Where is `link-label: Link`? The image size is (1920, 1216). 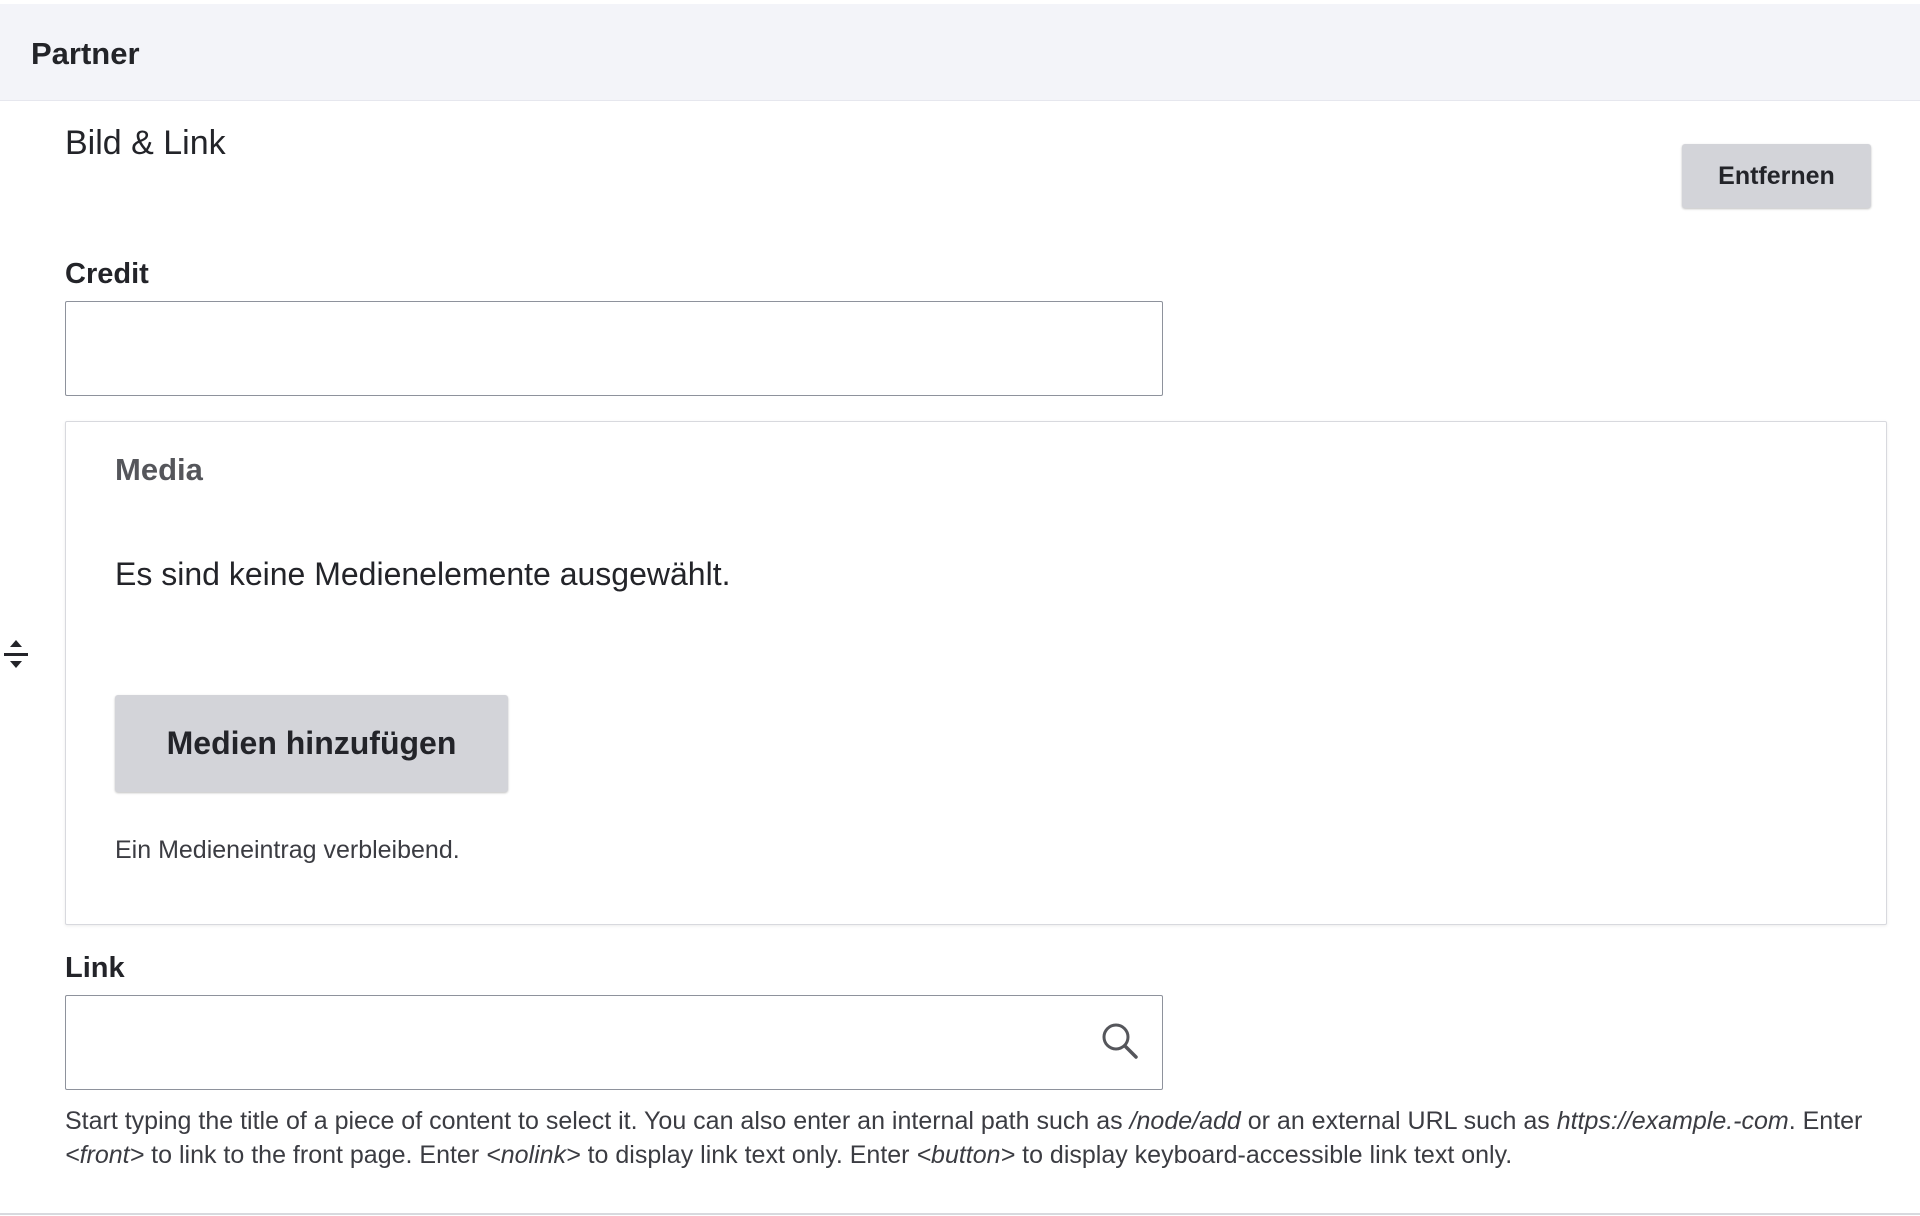 link-label: Link is located at coordinates (95, 968).